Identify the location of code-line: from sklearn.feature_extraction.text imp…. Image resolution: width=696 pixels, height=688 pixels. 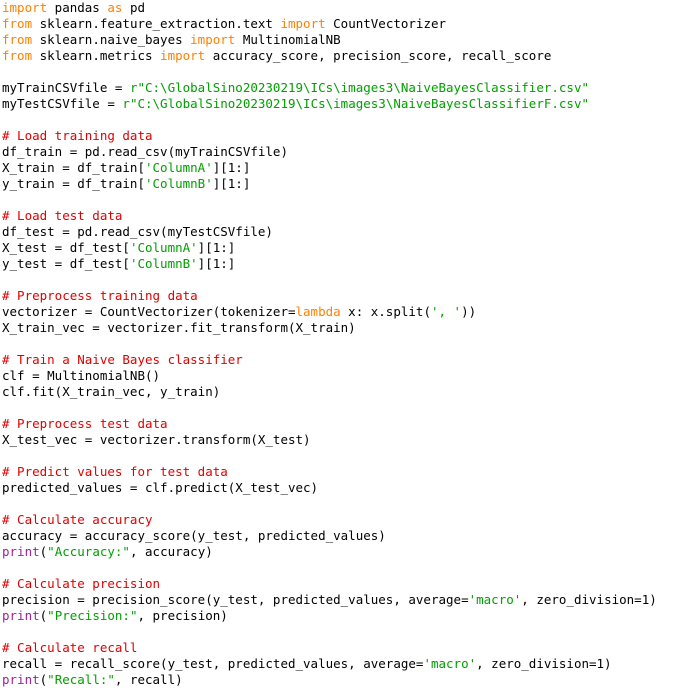
(348, 24).